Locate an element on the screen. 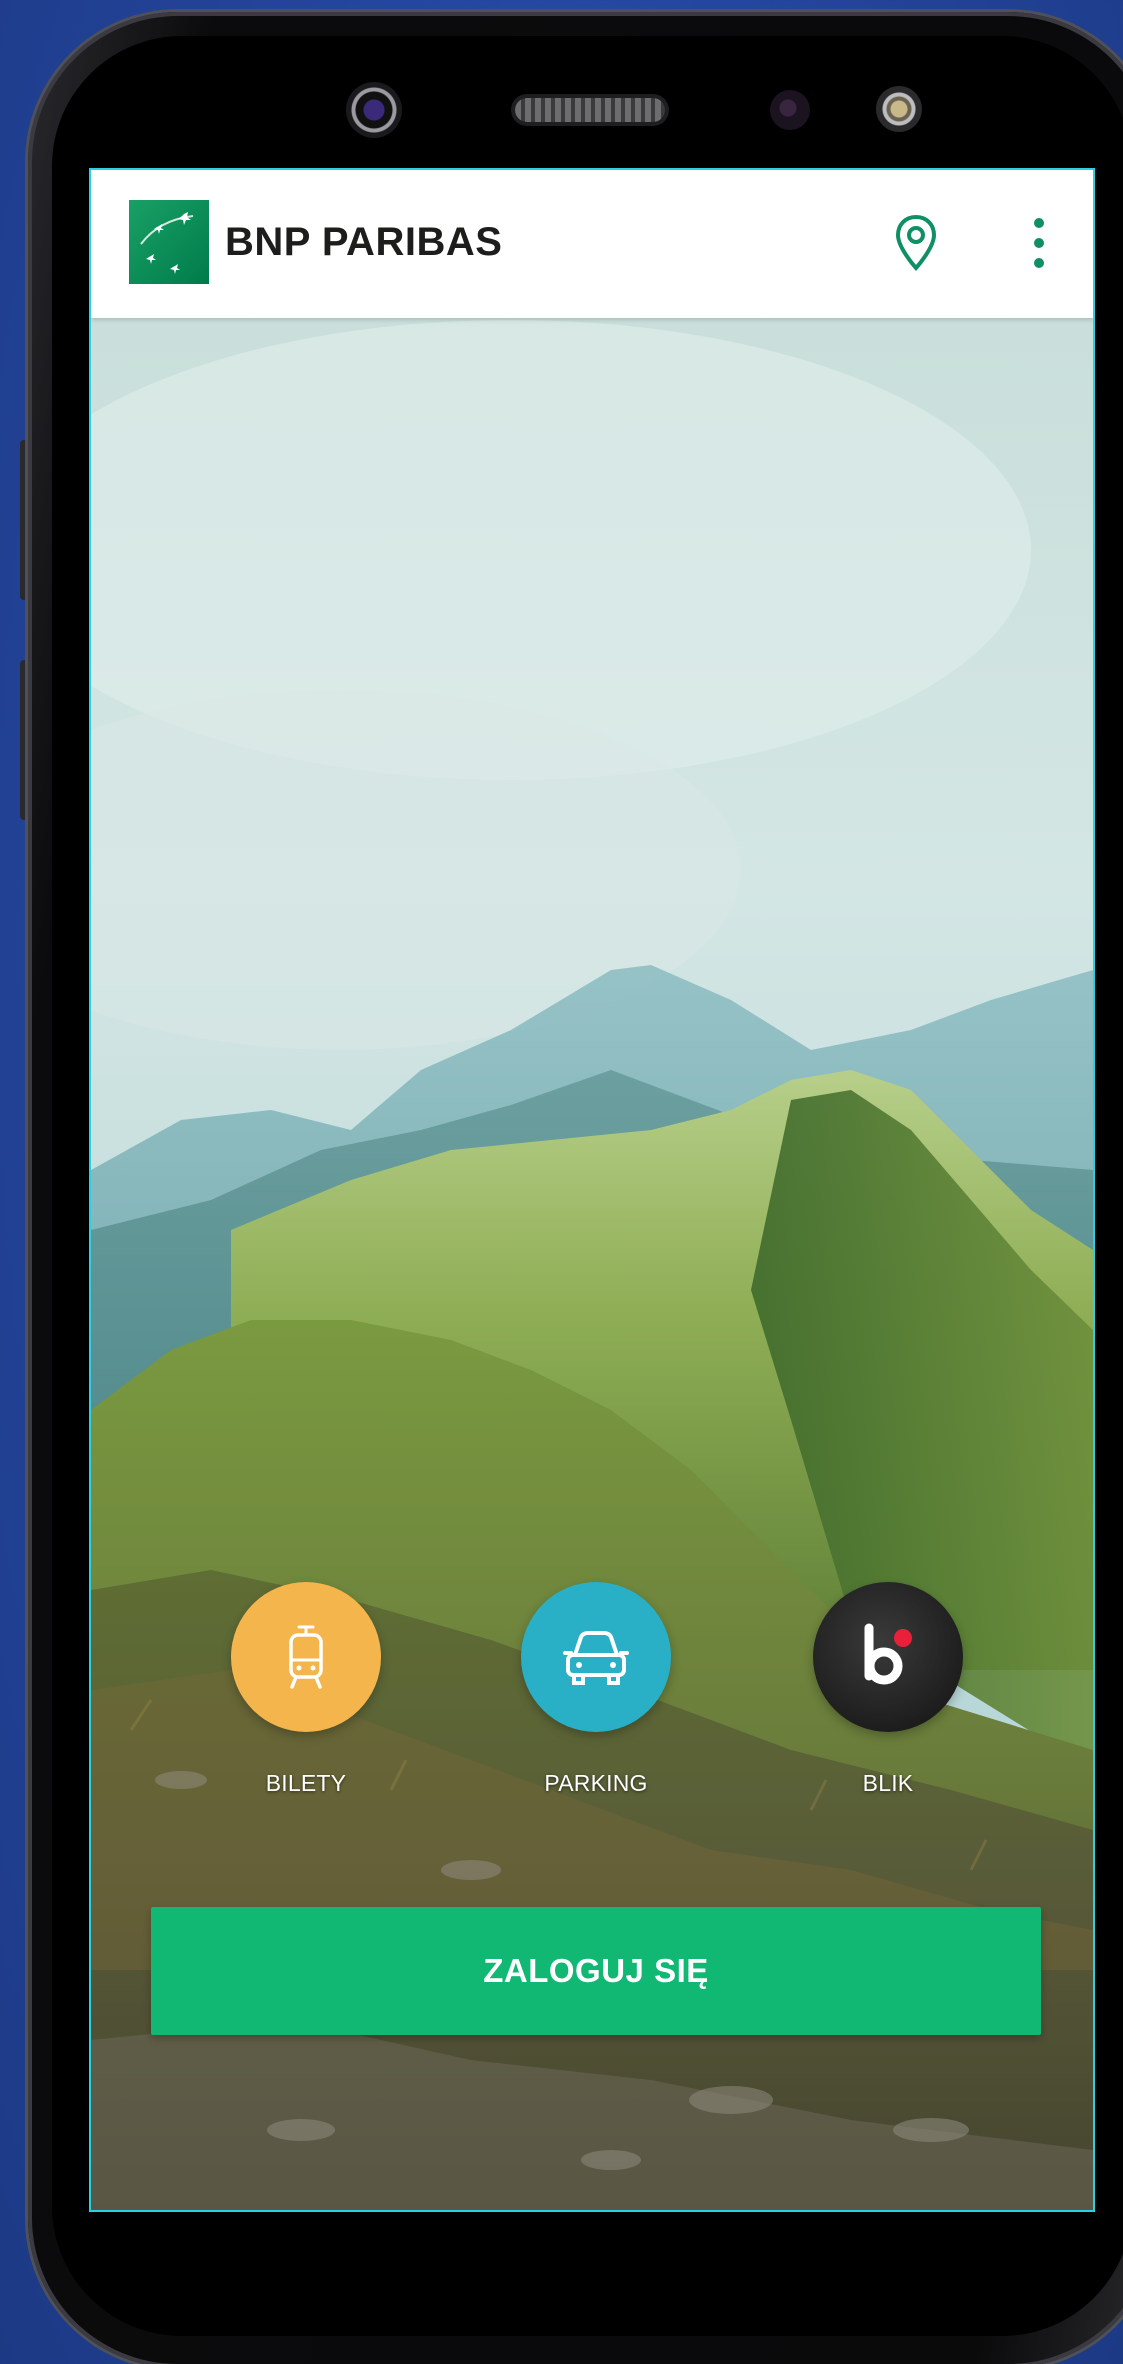 This screenshot has height=2364, width=1123. quick-action-blik: BLIK is located at coordinates (888, 1689).